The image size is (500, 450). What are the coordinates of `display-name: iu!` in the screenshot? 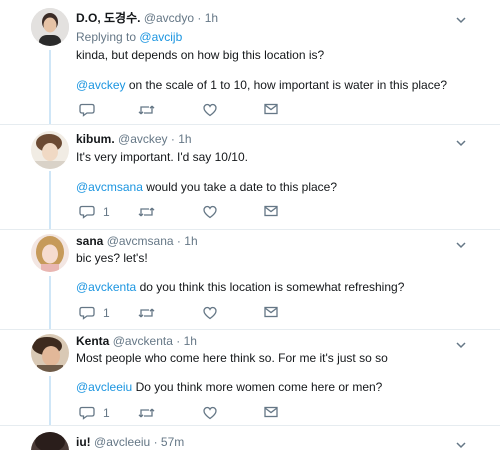 It's located at (83, 442).